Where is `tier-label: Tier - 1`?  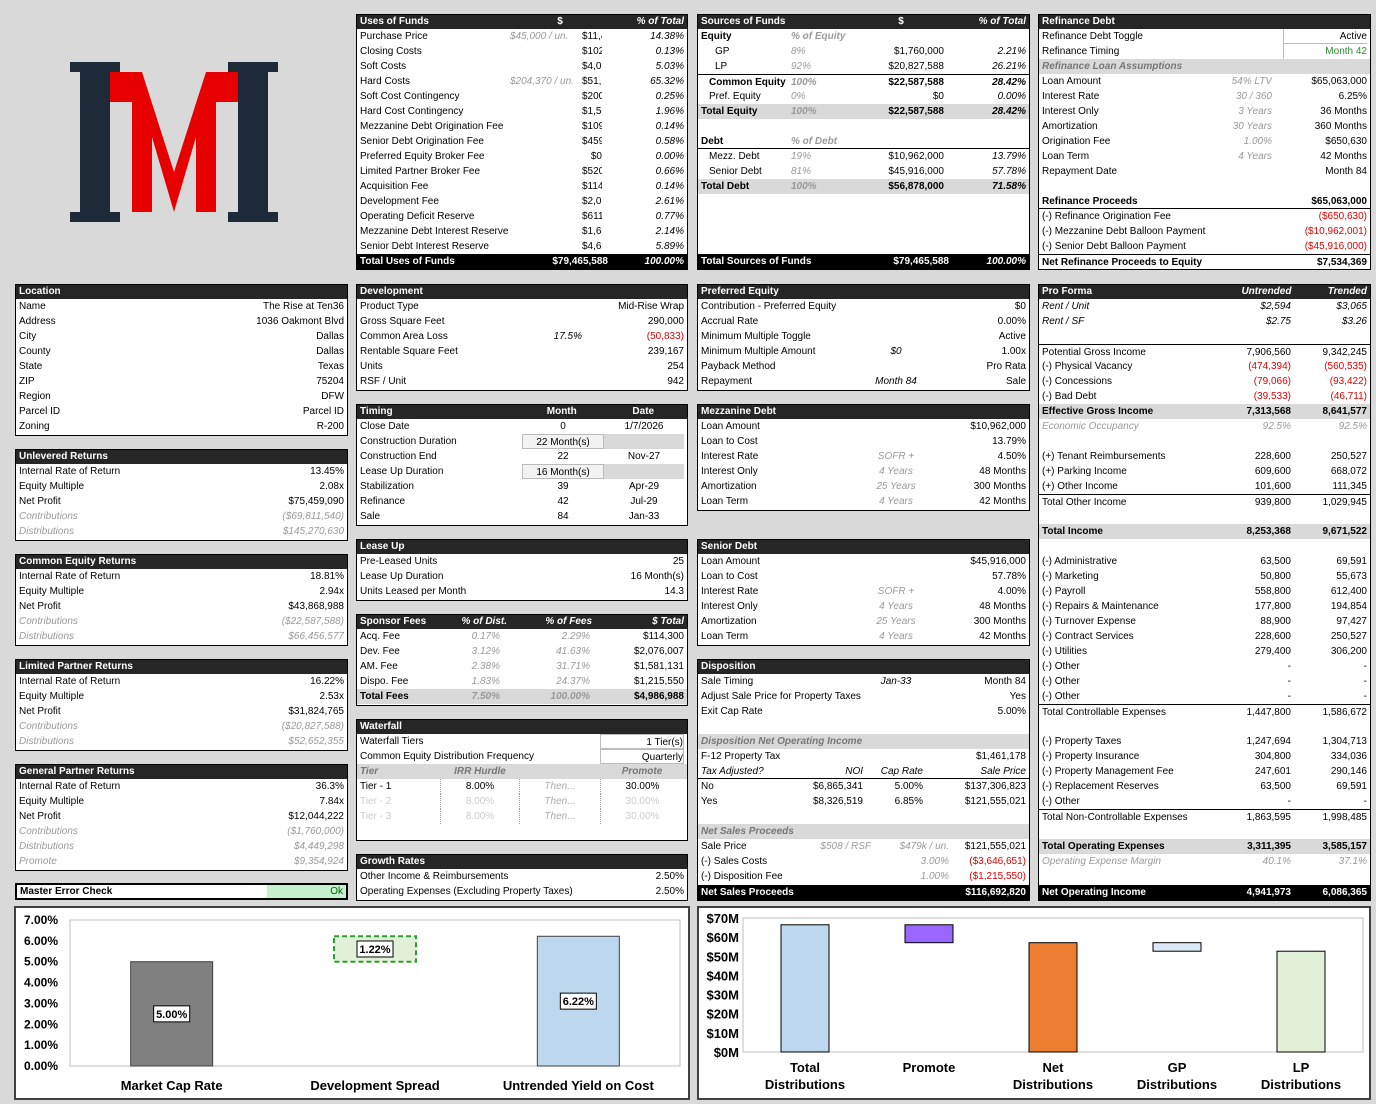 tier-label: Tier - 1 is located at coordinates (376, 786).